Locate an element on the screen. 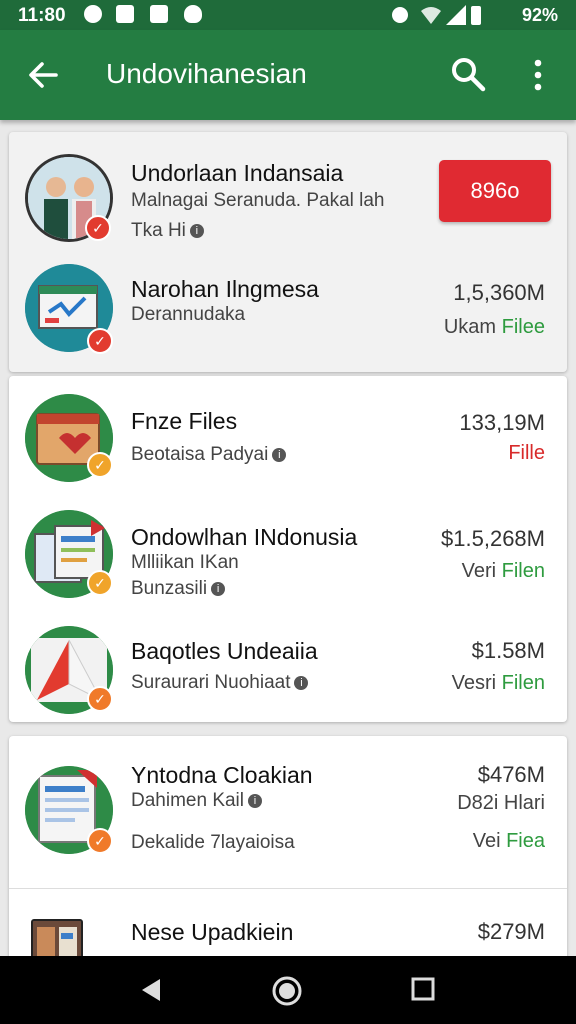 The width and height of the screenshot is (576, 1024). system-nav-bar is located at coordinates (288, 990).